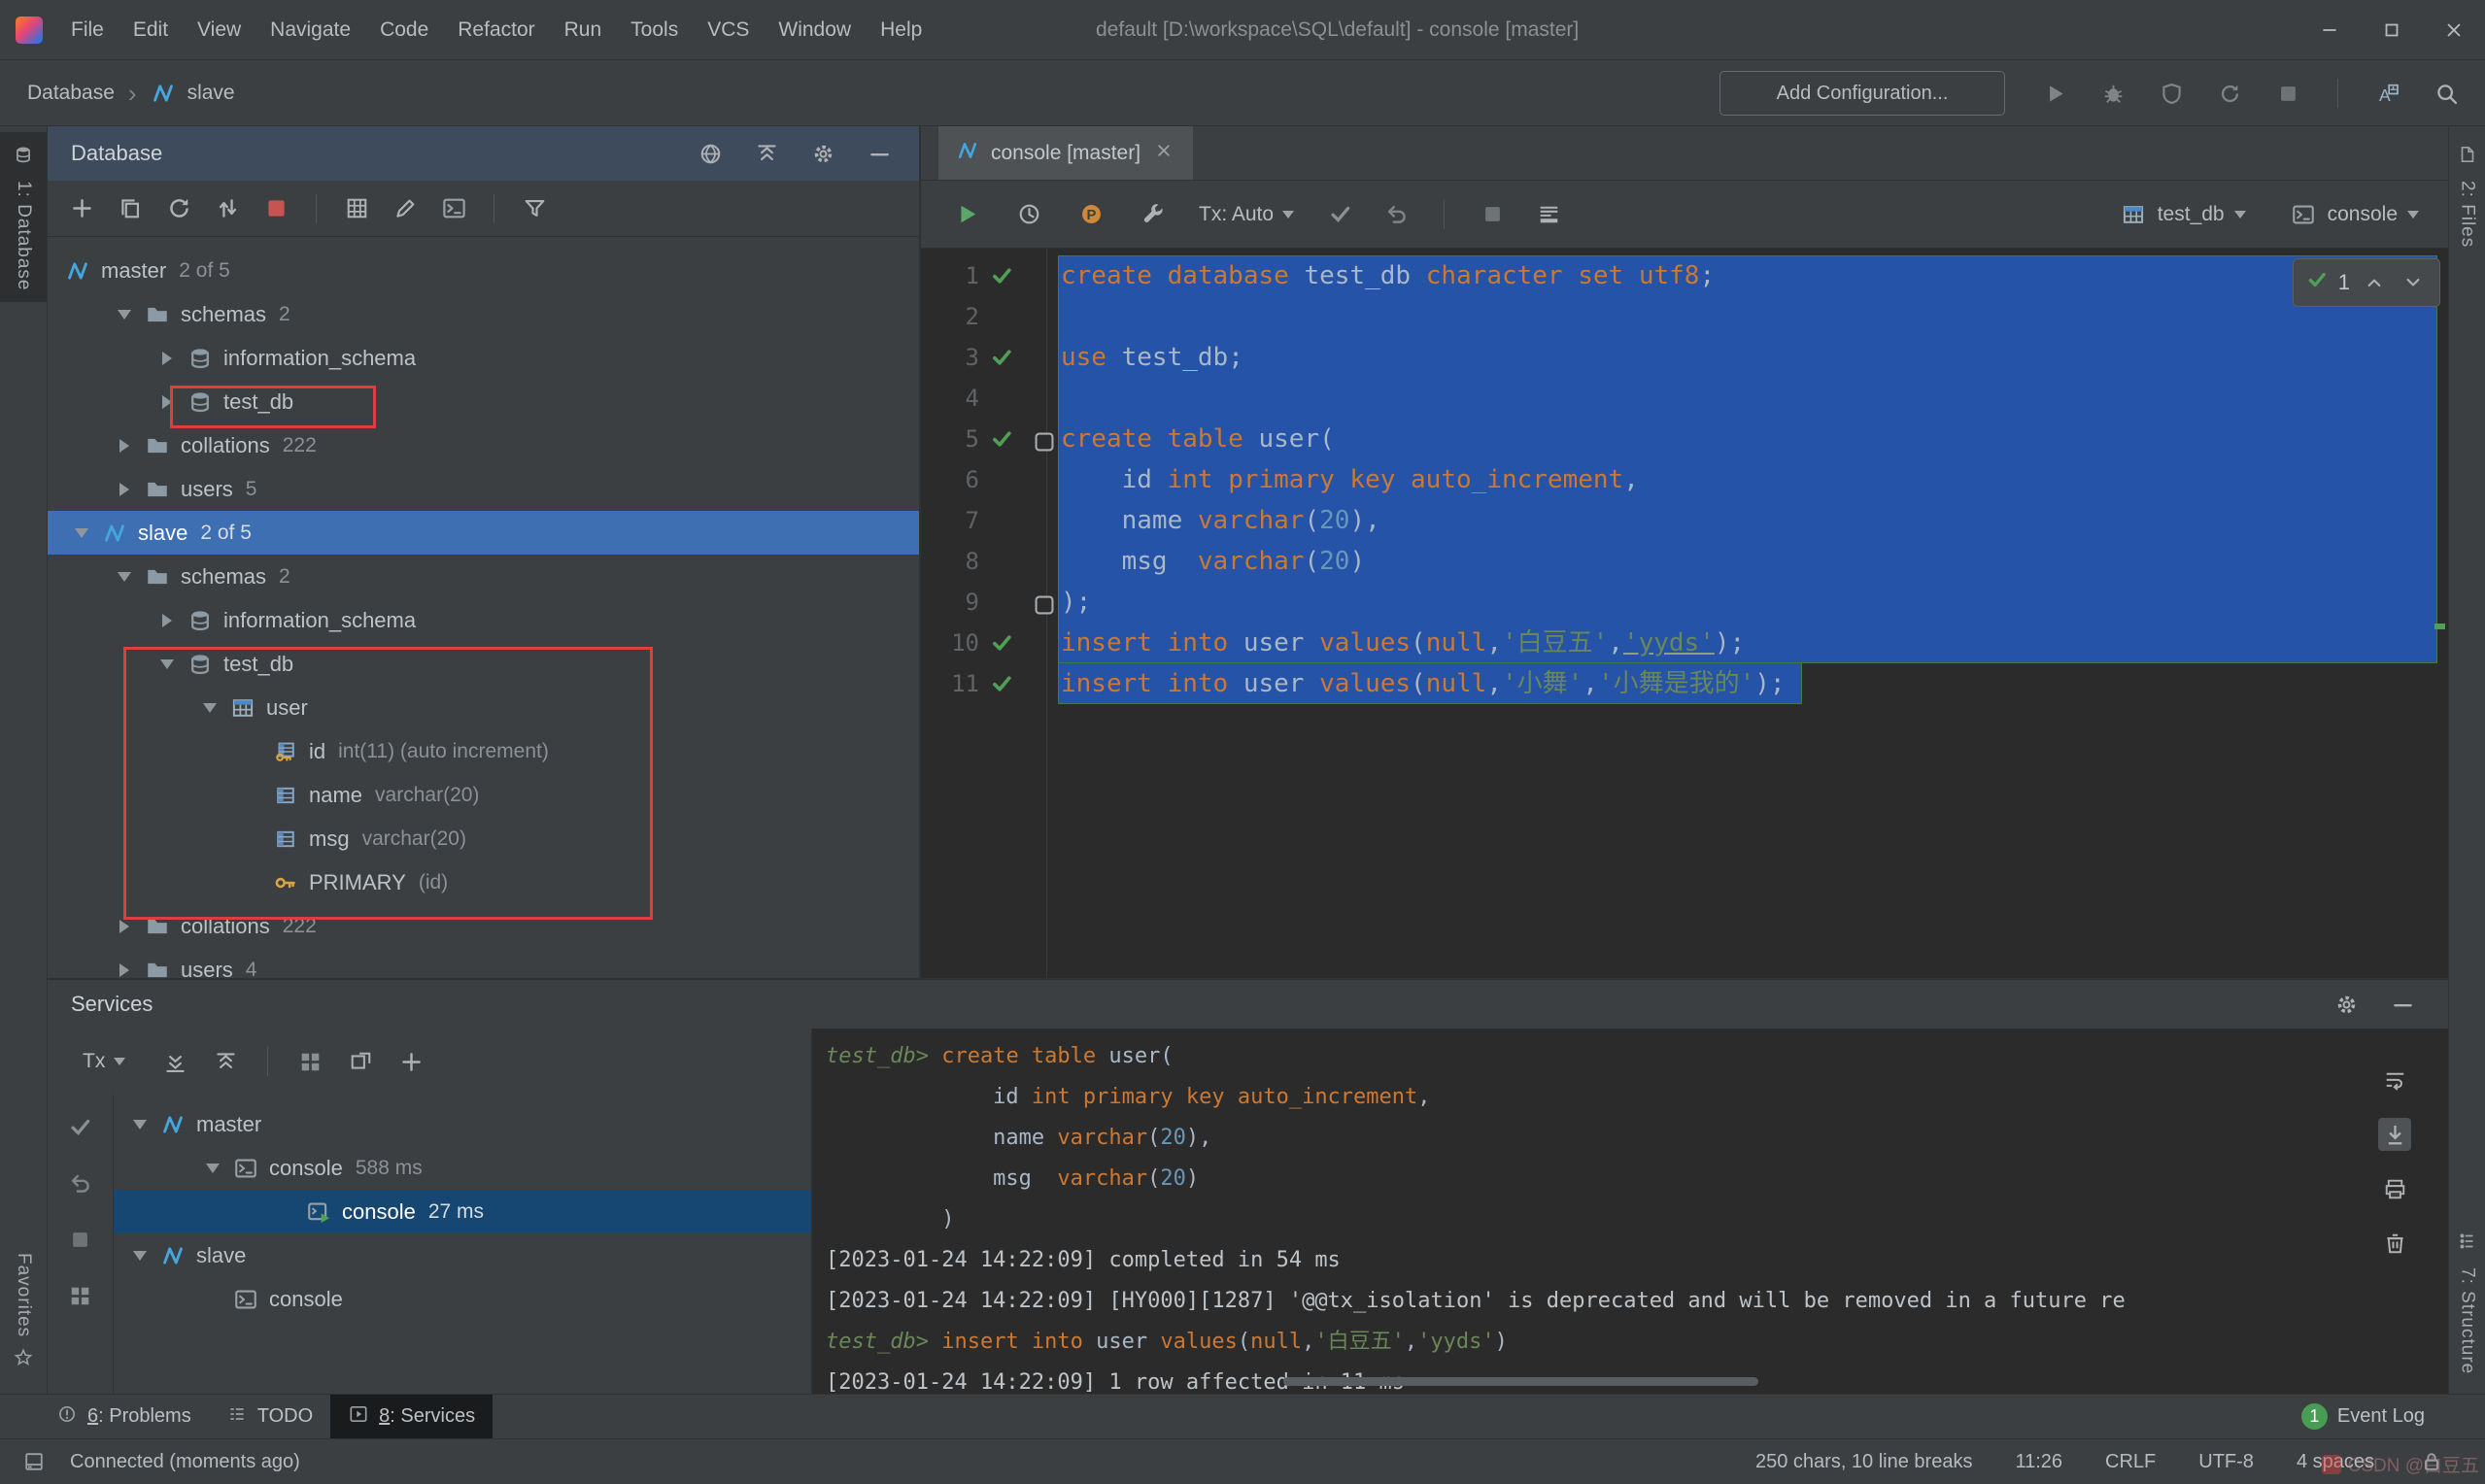  I want to click on stop-red-icon, so click(275, 208).